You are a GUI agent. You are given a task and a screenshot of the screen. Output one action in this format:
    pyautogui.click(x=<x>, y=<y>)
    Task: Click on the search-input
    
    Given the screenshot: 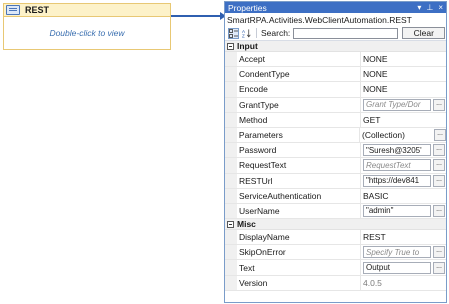 What is the action you would take?
    pyautogui.click(x=346, y=33)
    